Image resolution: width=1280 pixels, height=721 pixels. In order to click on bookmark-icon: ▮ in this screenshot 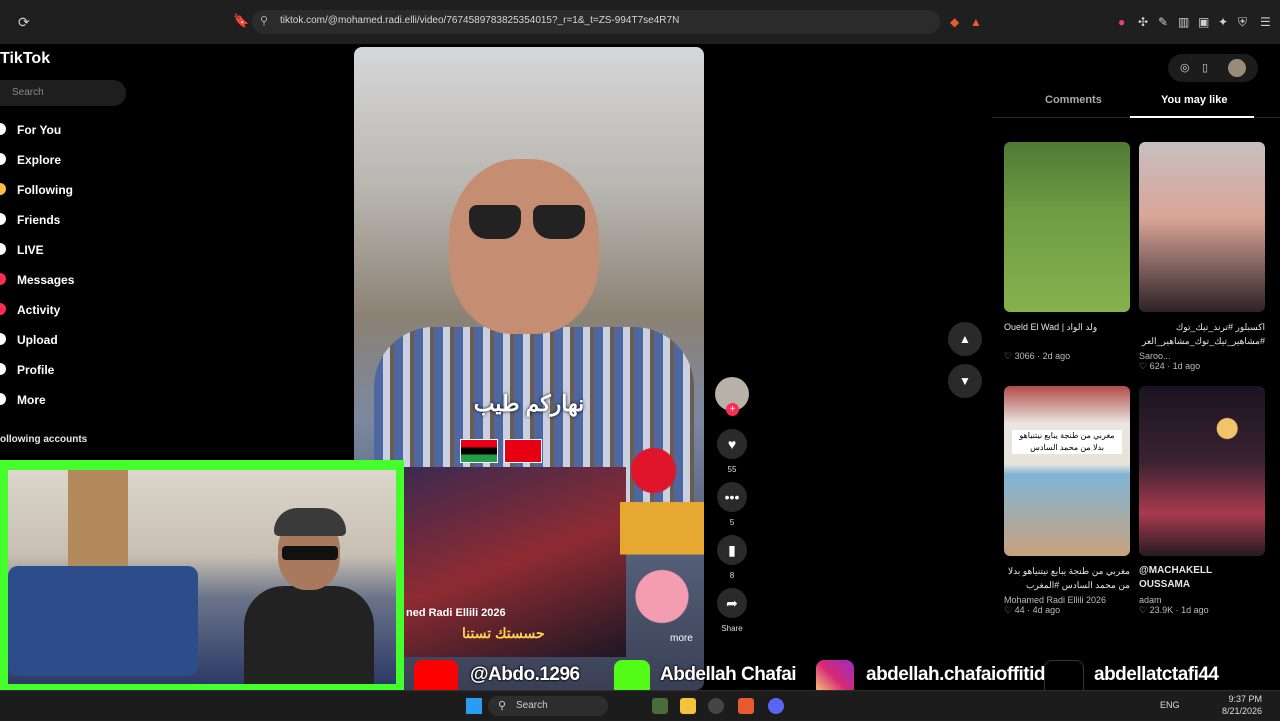, I will do `click(732, 550)`.